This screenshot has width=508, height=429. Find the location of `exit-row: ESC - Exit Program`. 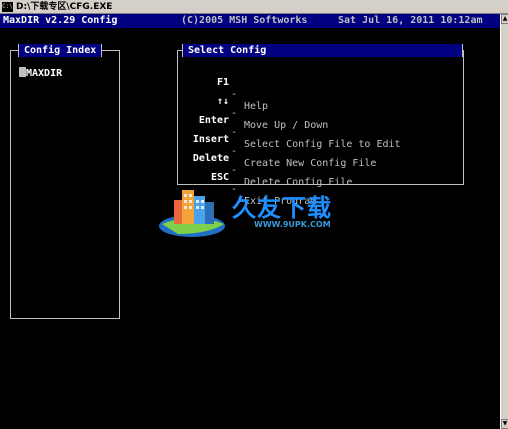

exit-row: ESC - Exit Program is located at coordinates (321, 183).